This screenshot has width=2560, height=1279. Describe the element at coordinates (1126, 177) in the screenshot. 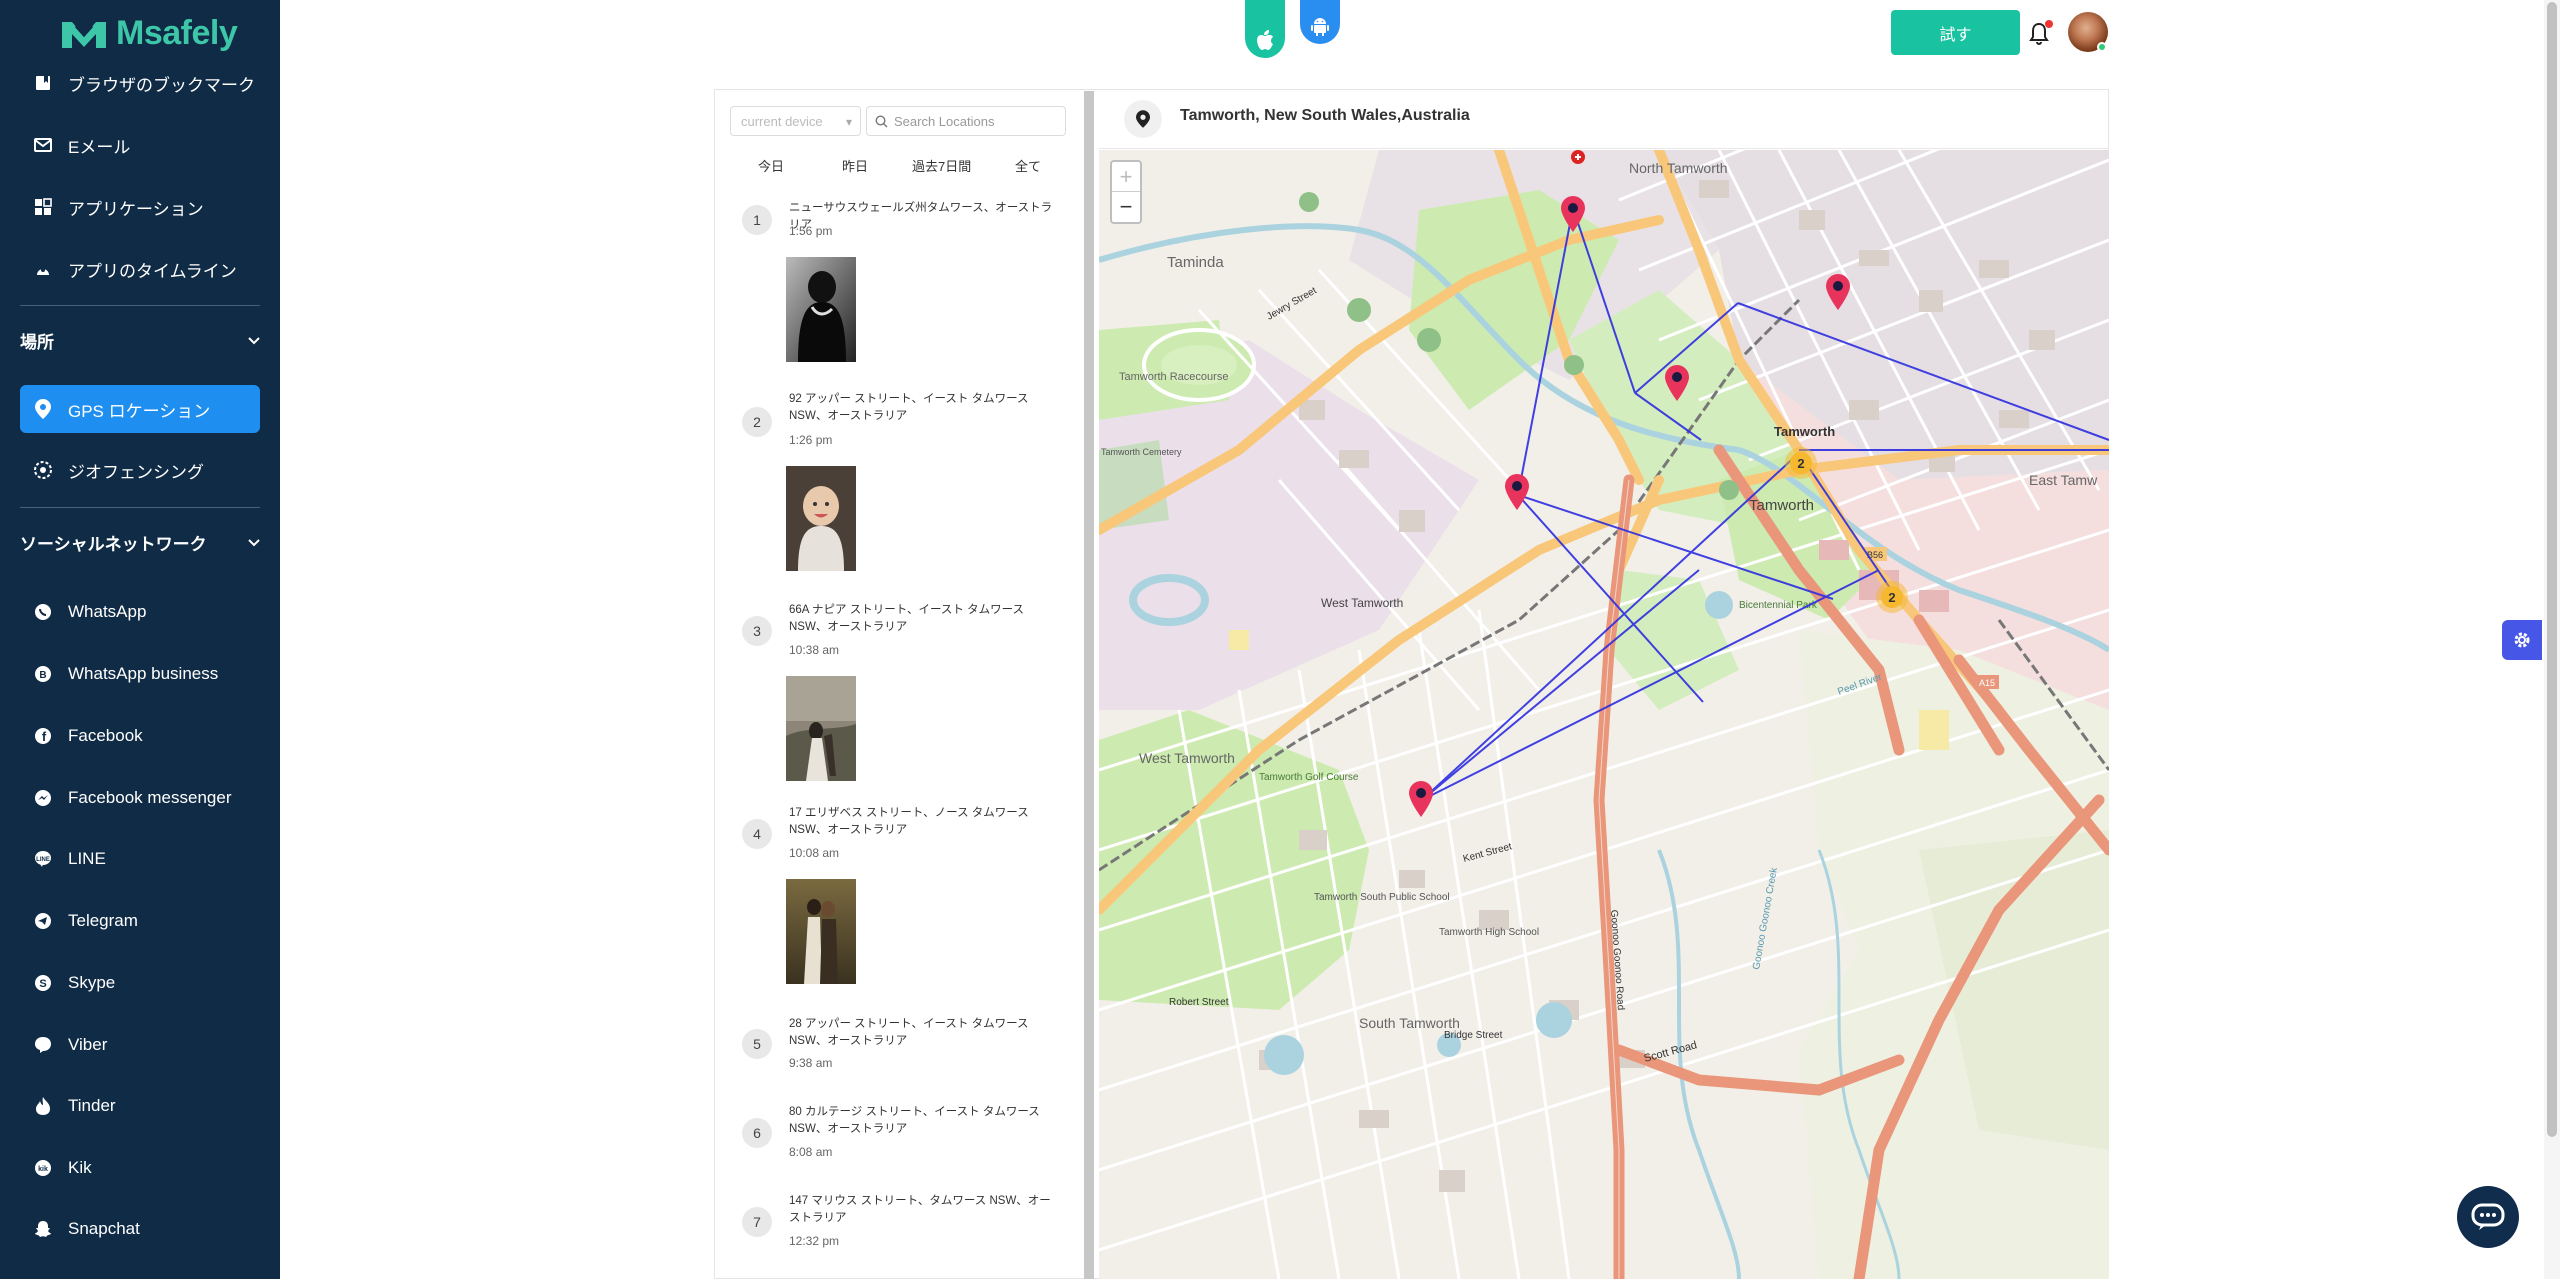

I see `zoom-in-button: +` at that location.